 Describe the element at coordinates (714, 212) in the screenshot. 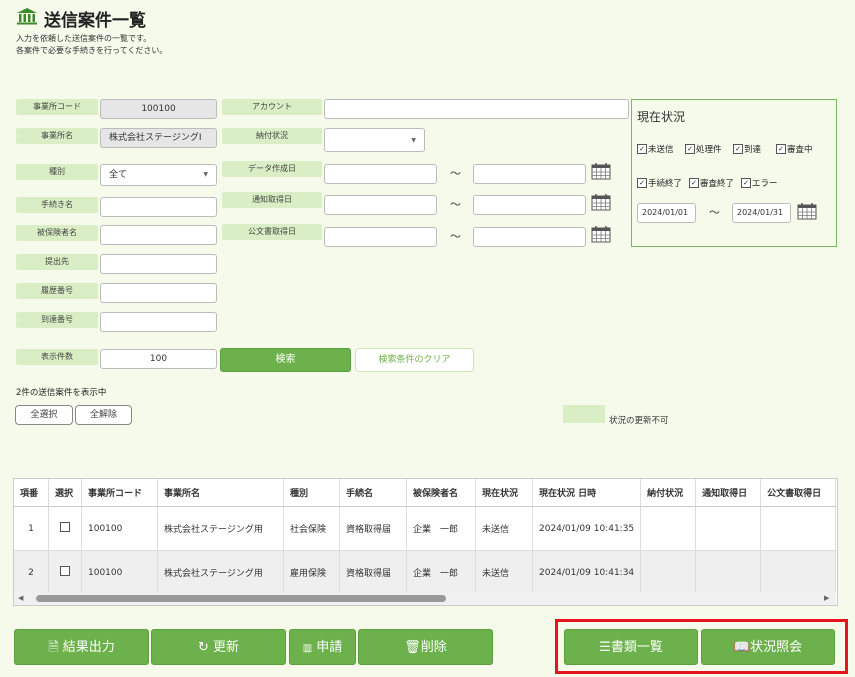

I see `status-date-tilde: ～` at that location.